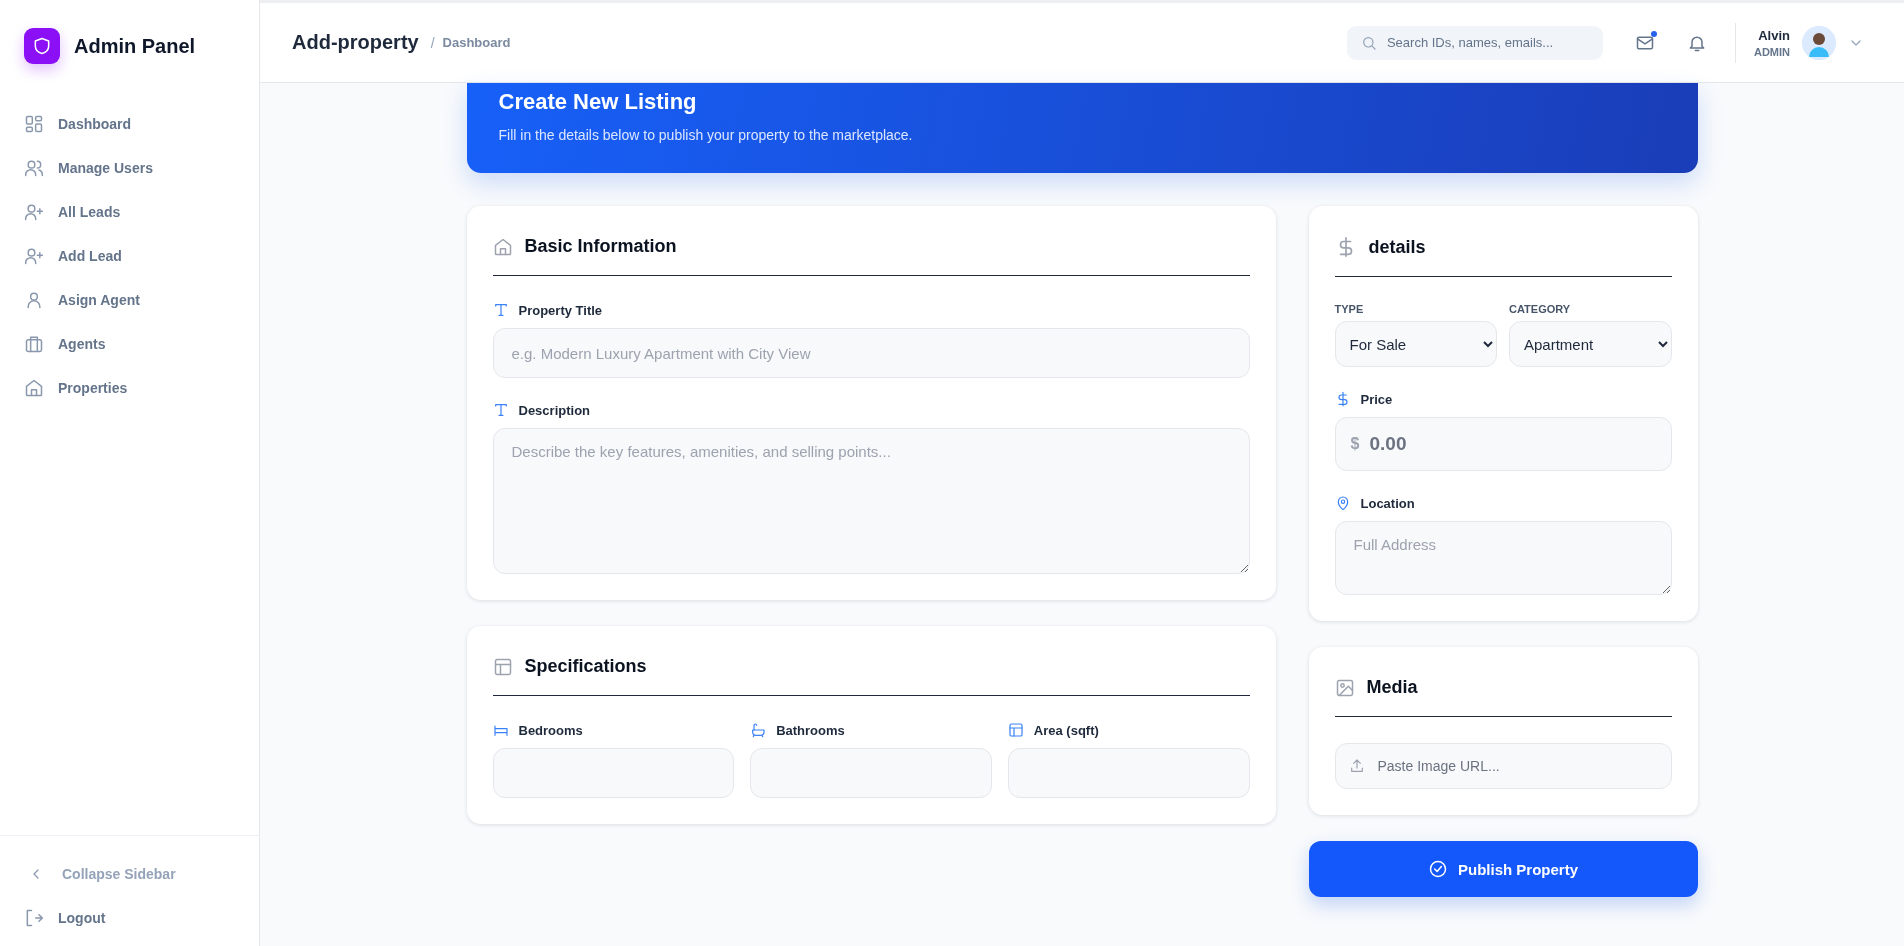 The width and height of the screenshot is (1904, 946). Describe the element at coordinates (1368, 42) in the screenshot. I see `search-icon` at that location.